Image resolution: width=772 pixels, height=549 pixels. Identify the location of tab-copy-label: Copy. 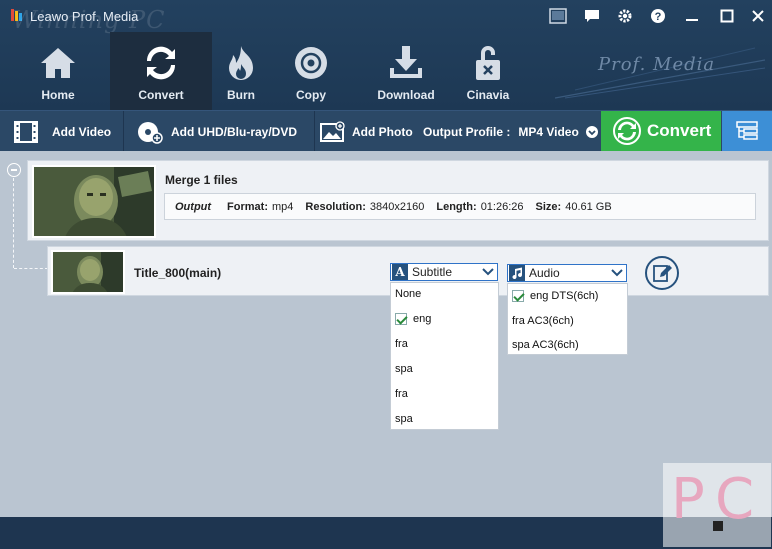
(311, 95).